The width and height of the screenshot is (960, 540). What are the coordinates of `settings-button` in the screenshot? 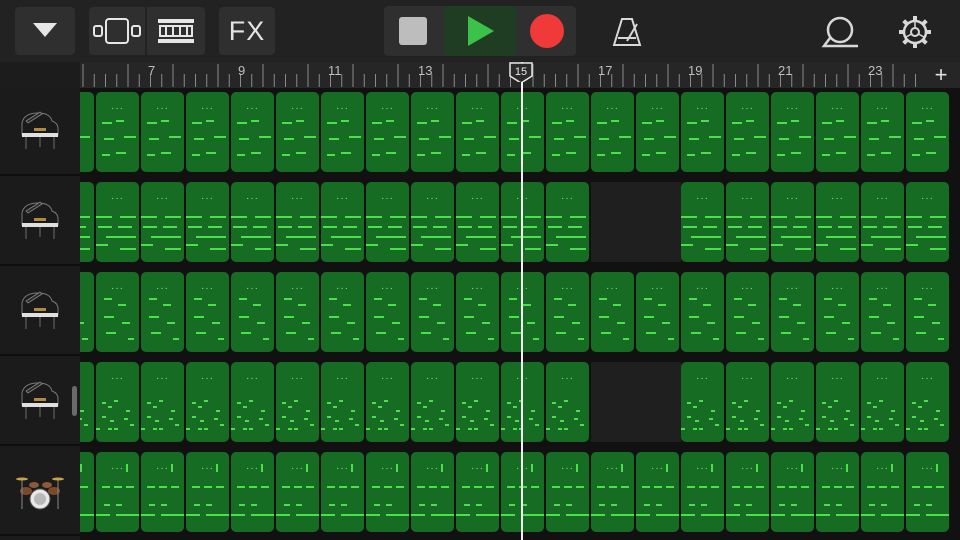 It's located at (915, 32).